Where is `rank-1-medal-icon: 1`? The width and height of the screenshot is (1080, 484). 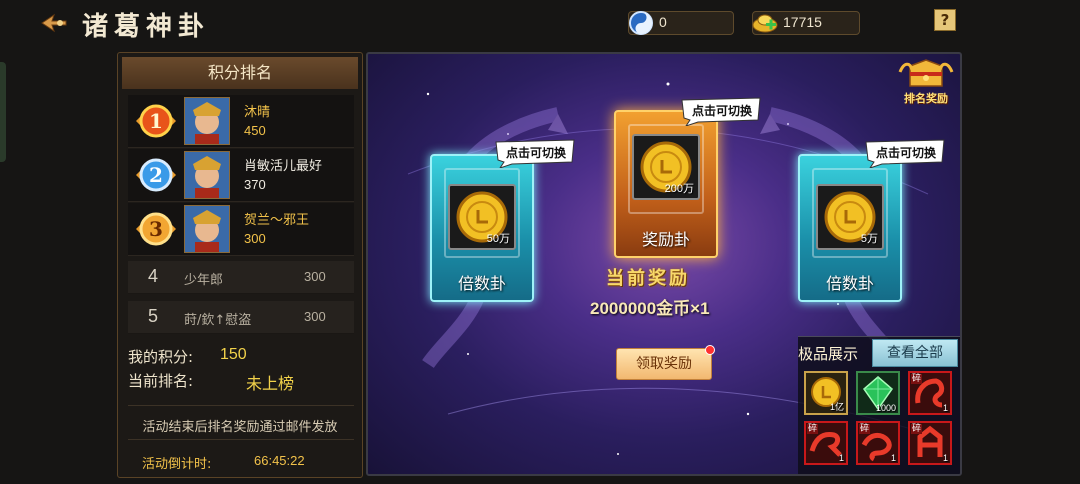
rank-1-medal-icon: 1 is located at coordinates (156, 121).